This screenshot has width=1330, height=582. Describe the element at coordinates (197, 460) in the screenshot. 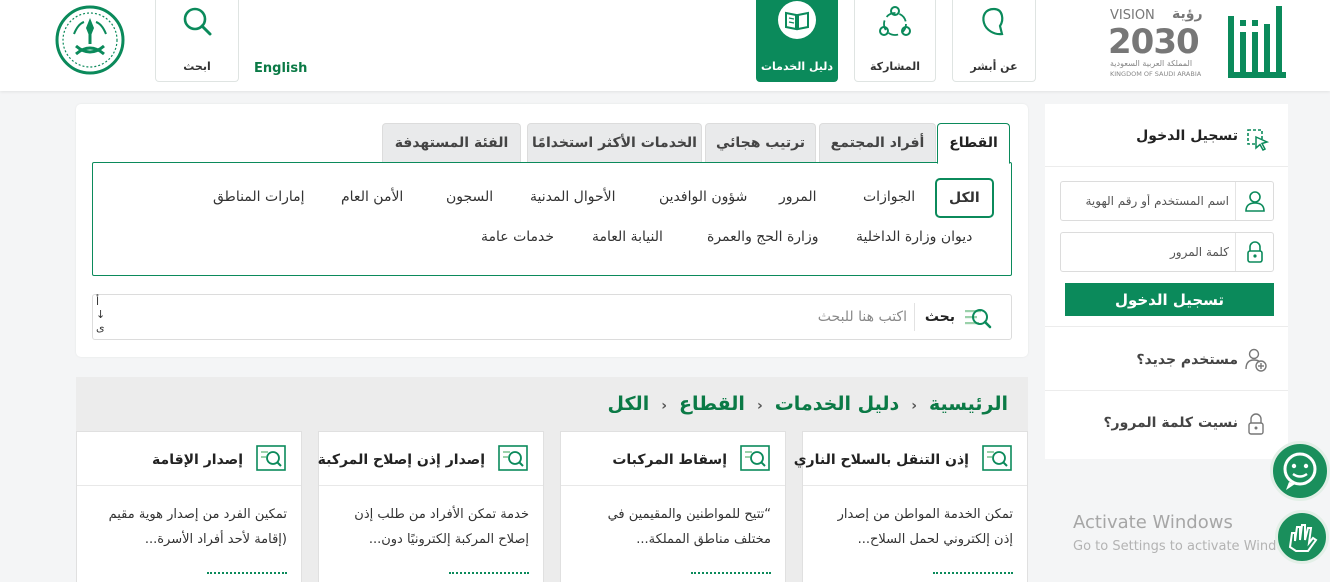

I see `service-card-title: إصدار الإقامة` at that location.